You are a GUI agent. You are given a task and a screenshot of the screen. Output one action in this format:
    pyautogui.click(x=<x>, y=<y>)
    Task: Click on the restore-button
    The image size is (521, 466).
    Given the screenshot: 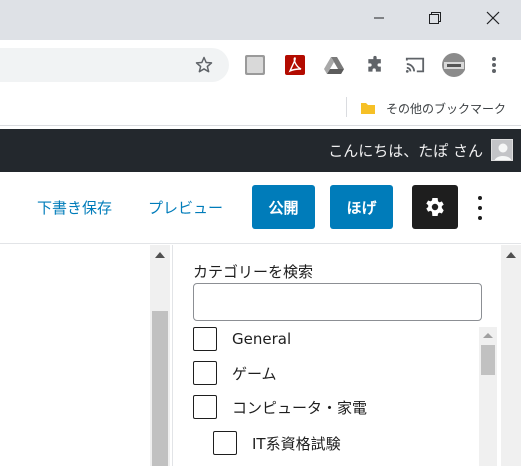 What is the action you would take?
    pyautogui.click(x=435, y=18)
    